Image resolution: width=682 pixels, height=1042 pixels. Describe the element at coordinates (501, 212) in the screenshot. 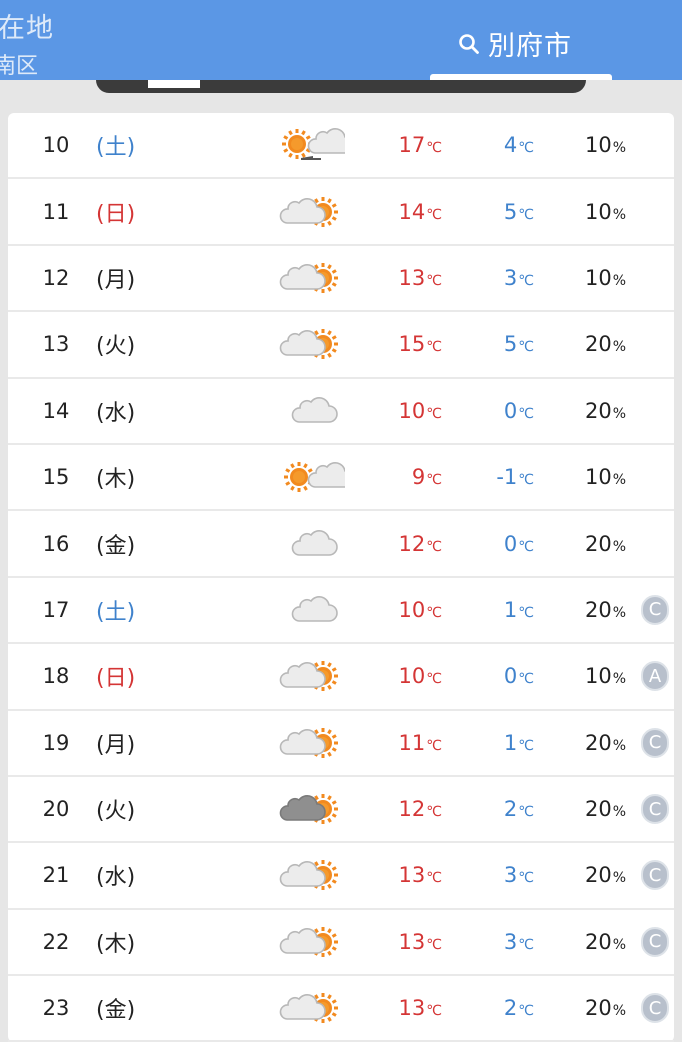

I see `low-temp: 5℃` at that location.